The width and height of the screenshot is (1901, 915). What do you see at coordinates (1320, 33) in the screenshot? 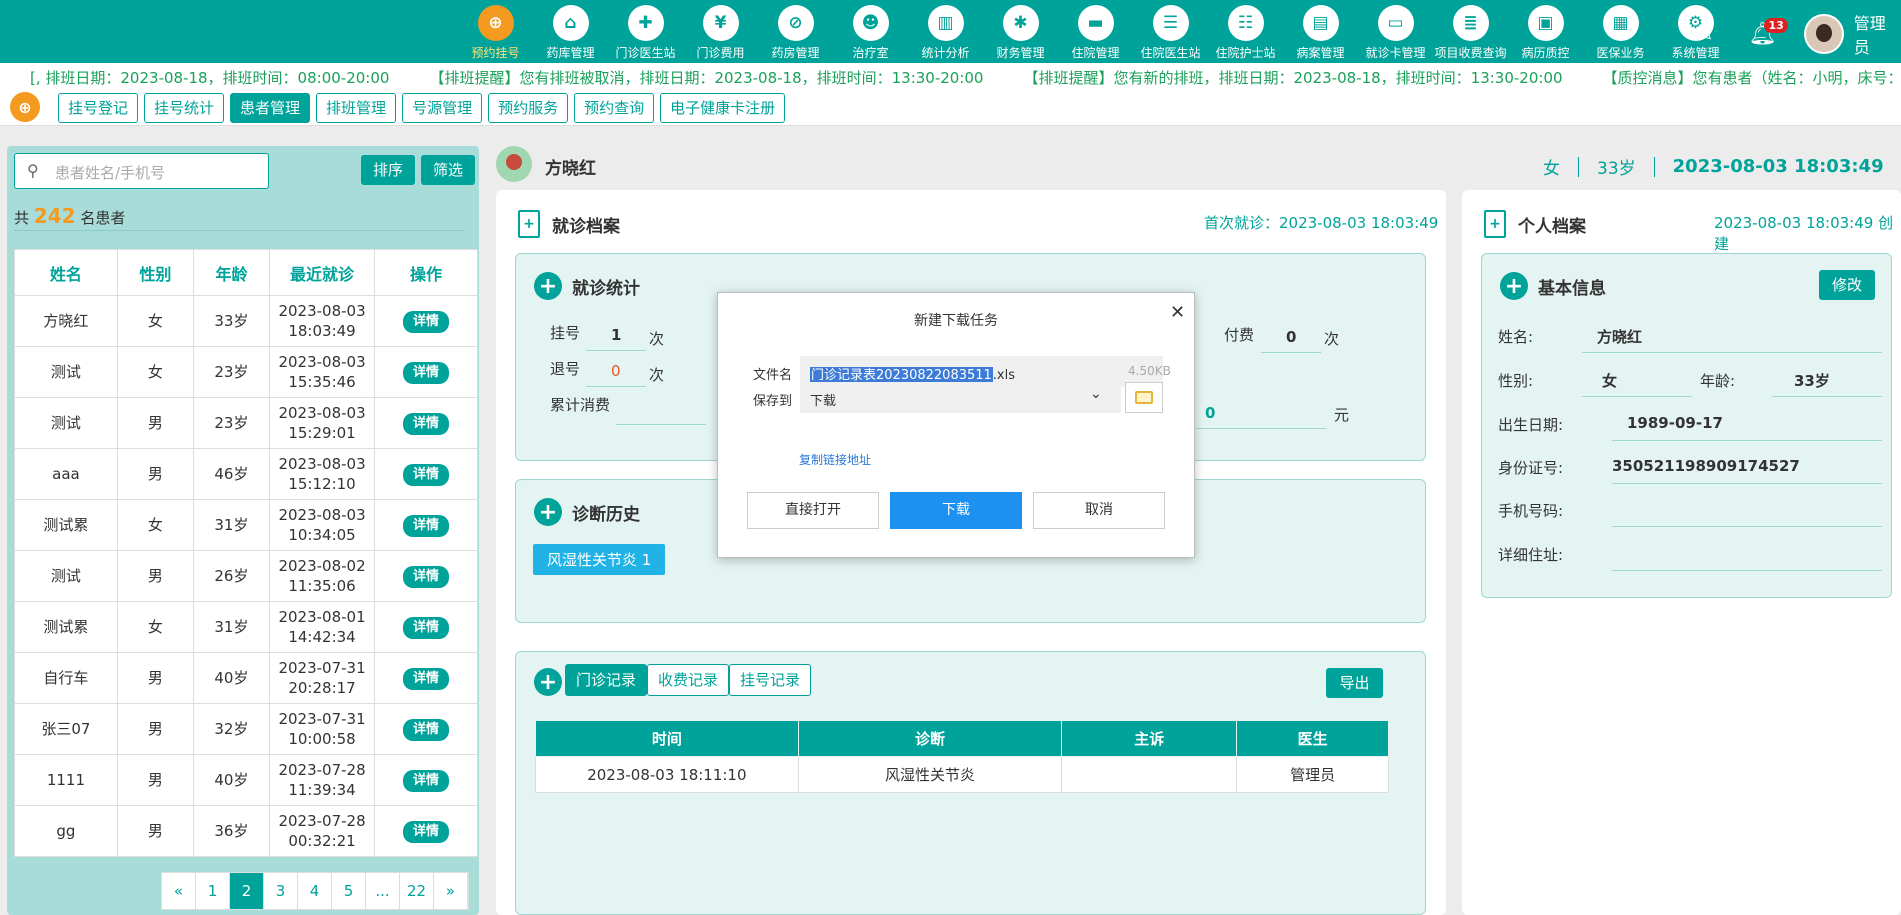
I see `nav-item-folder: ▤ 病案管理` at bounding box center [1320, 33].